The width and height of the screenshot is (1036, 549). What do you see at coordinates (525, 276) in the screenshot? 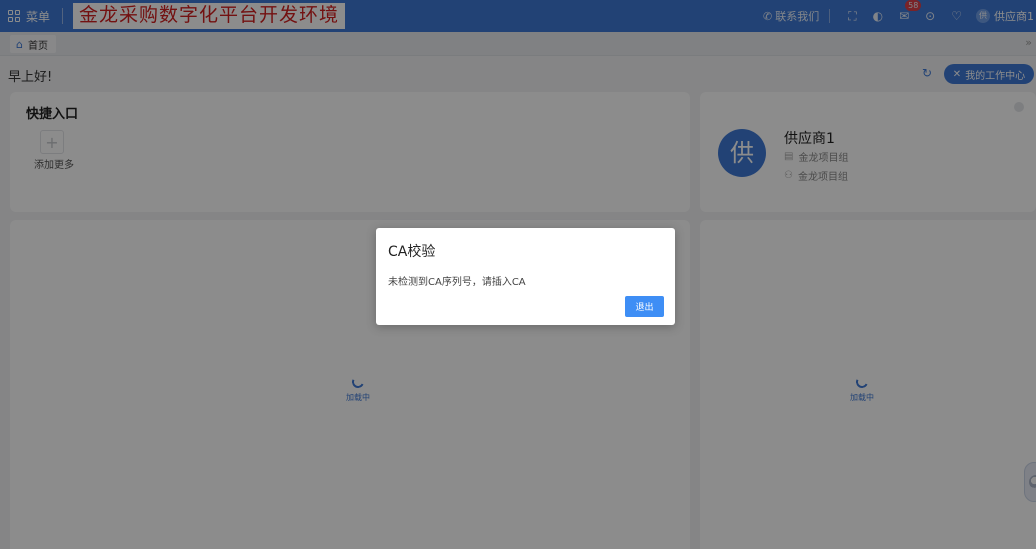
I see `ca-verification-dialog: CA校验 未检测到CA序列号，请插入CA 退出` at bounding box center [525, 276].